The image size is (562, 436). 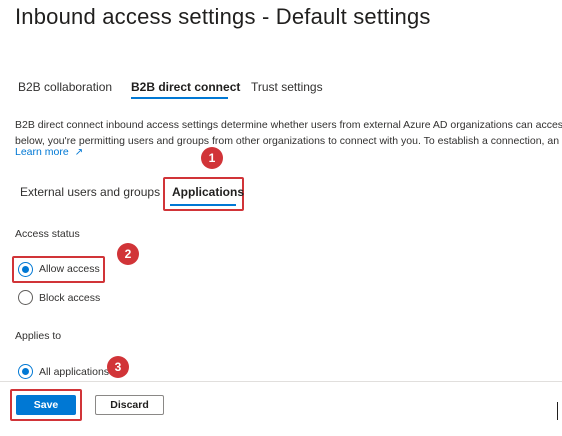 I want to click on tab-b2b-collaboration: B2B collaboration, so click(x=65, y=87).